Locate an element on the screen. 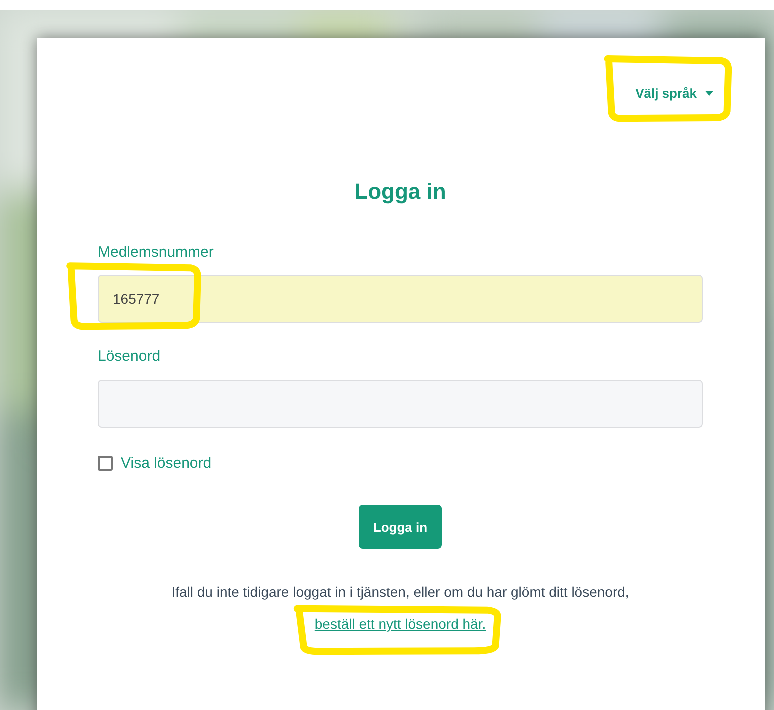 The height and width of the screenshot is (710, 774). field-label: Medlemsnummer is located at coordinates (156, 253).